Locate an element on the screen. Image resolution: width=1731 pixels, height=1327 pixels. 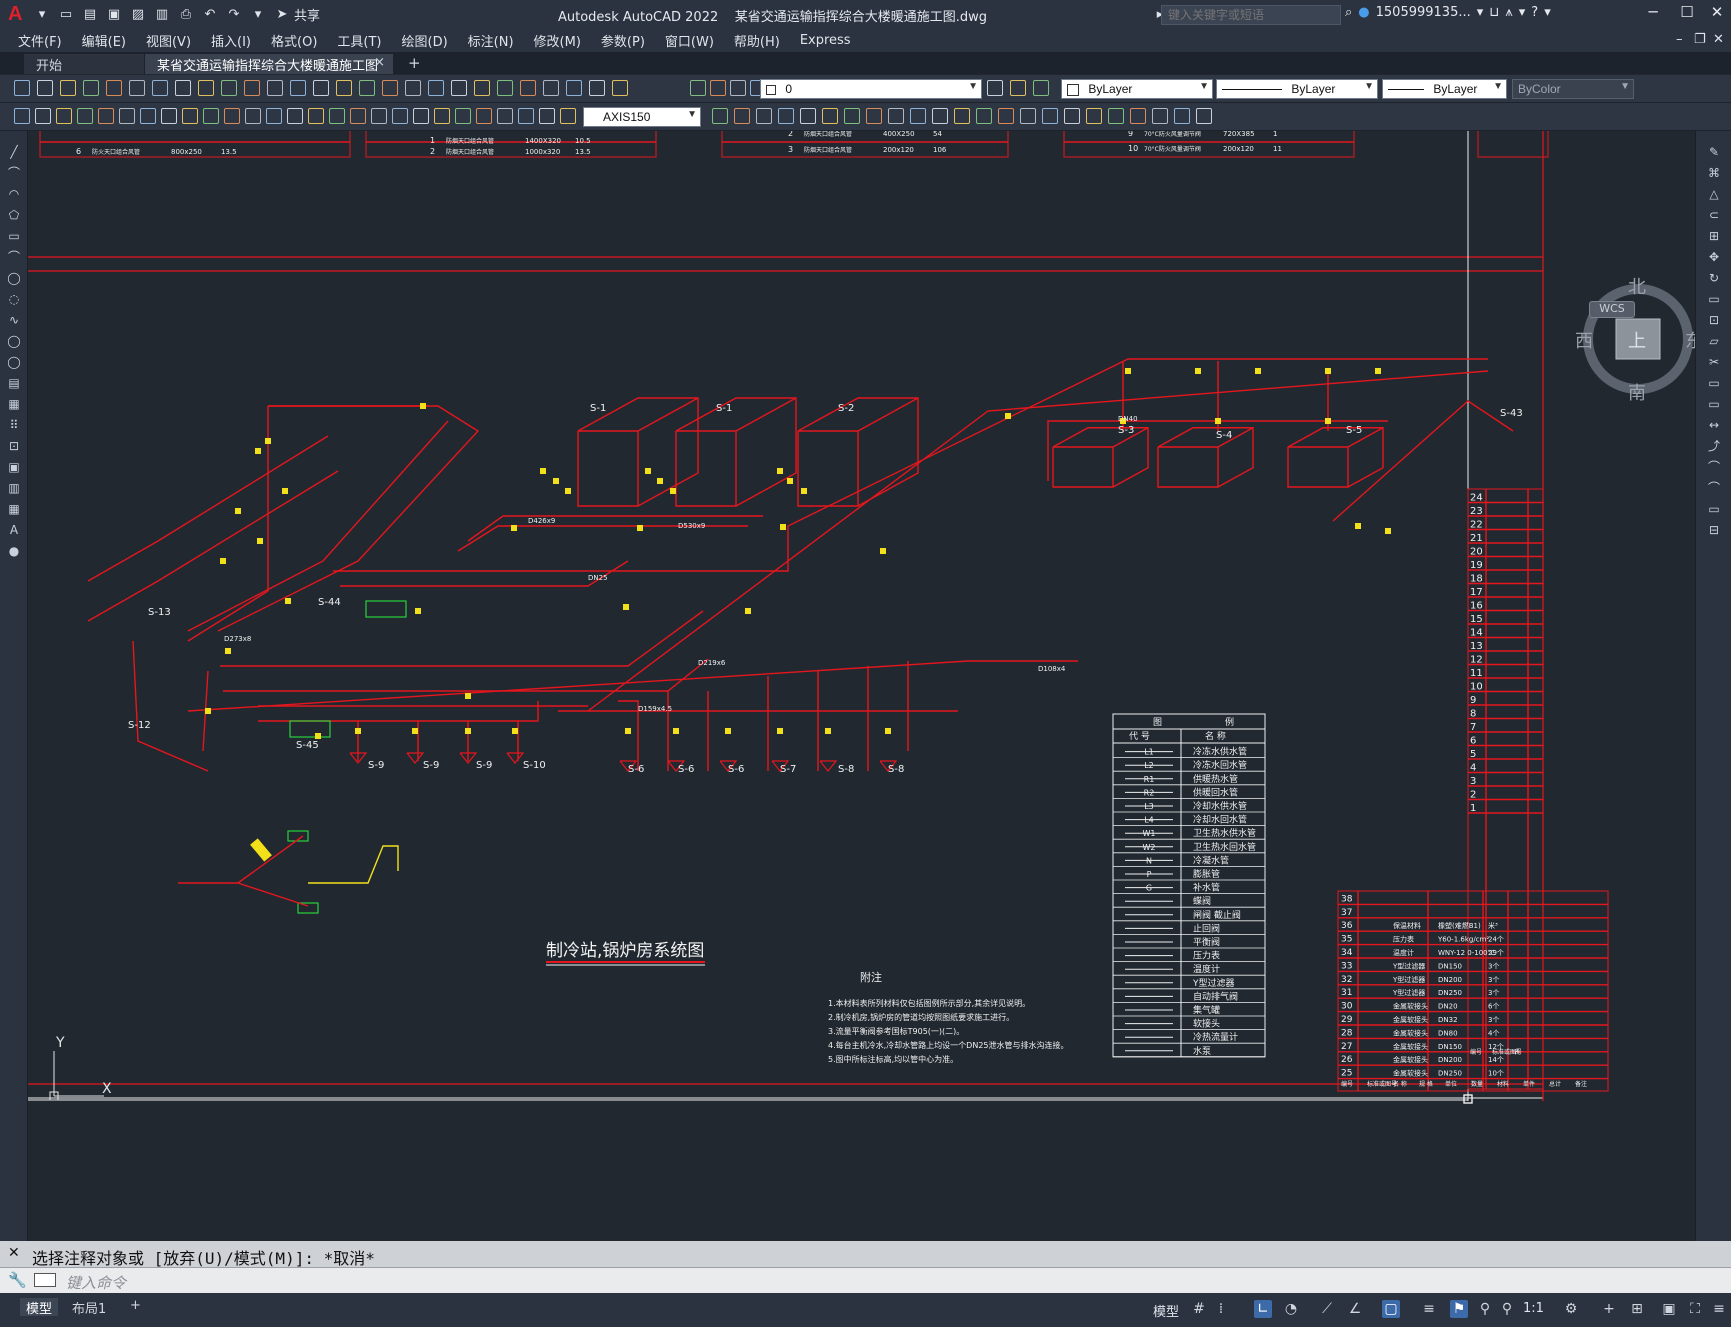
add-layout-button: + is located at coordinates (135, 1307).